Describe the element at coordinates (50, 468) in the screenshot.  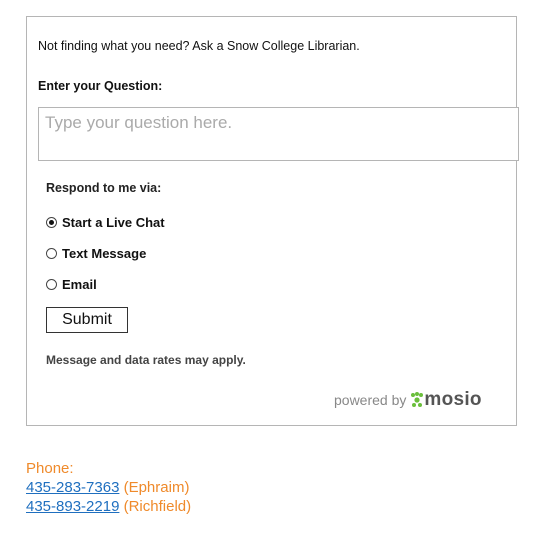
I see `phone-label: Phone:` at that location.